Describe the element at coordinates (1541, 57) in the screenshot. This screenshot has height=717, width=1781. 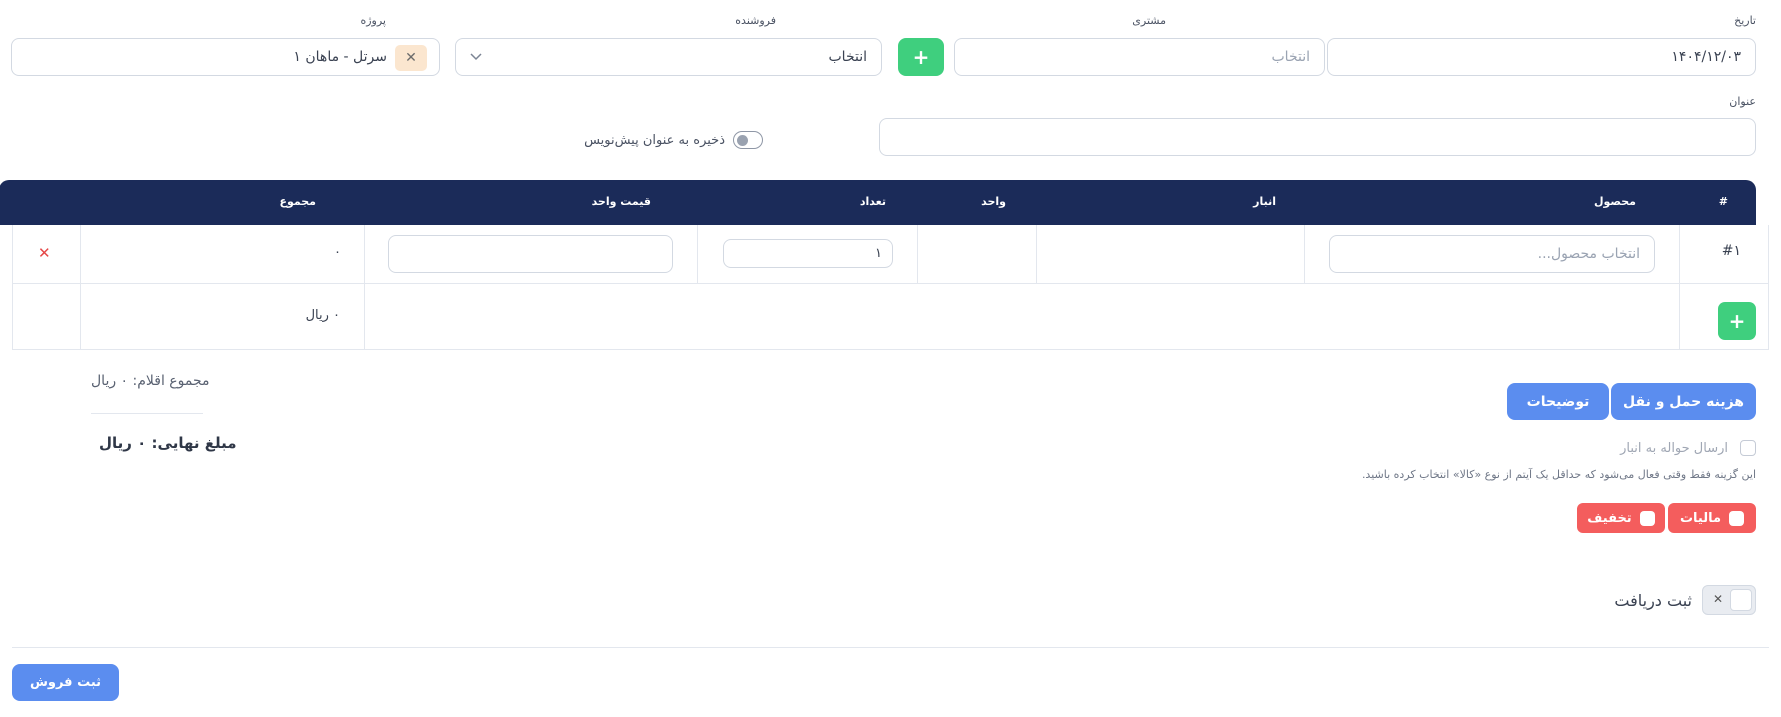
I see `date-field: ۱۴۰۴/۱۲/۰۳` at that location.